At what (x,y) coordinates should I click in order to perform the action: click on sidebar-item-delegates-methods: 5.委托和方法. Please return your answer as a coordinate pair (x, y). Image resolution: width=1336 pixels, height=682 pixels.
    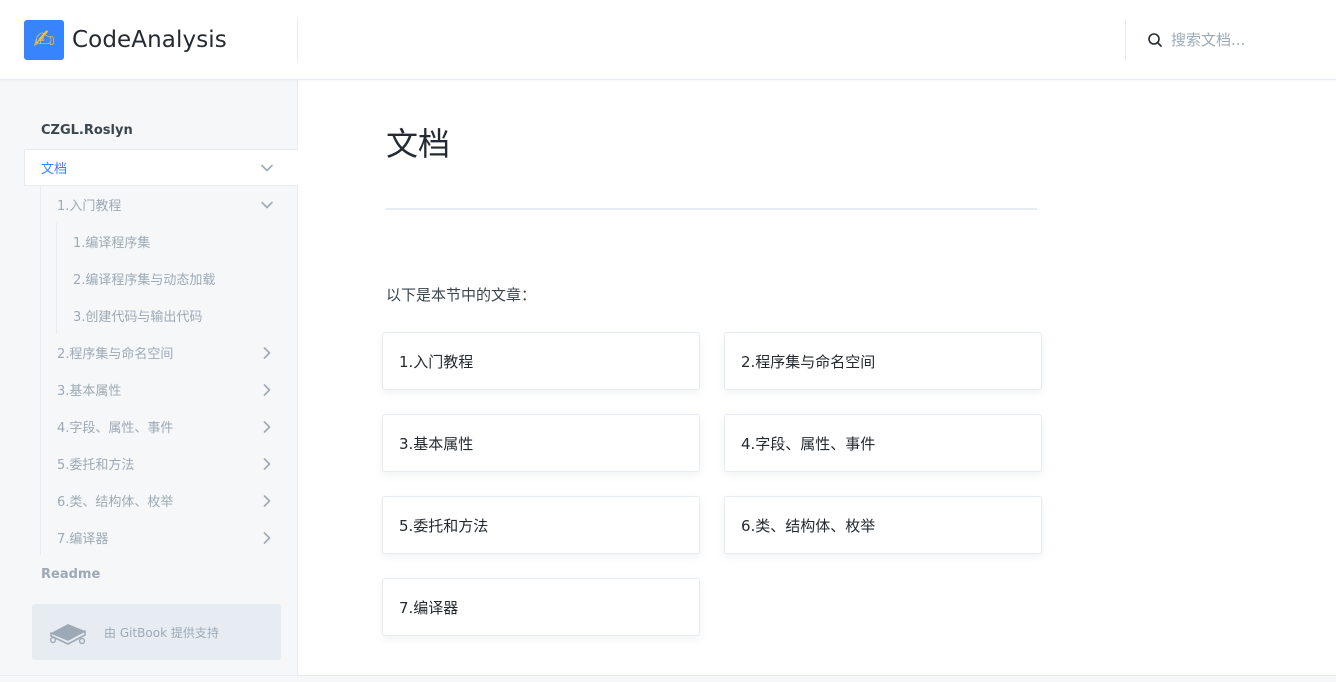
    Looking at the image, I should click on (177, 463).